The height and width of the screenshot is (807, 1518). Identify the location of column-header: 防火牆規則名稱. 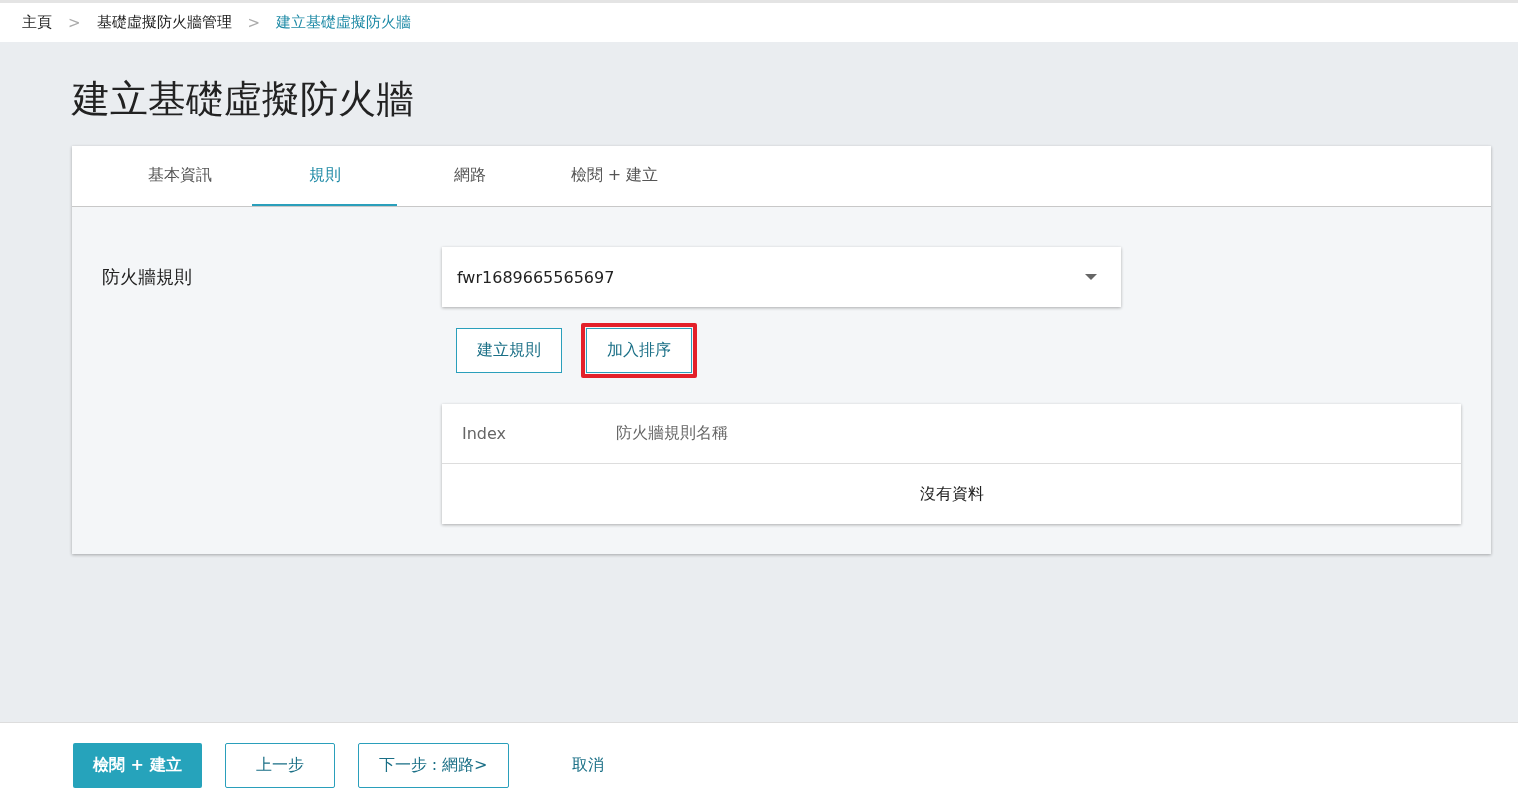
(672, 433).